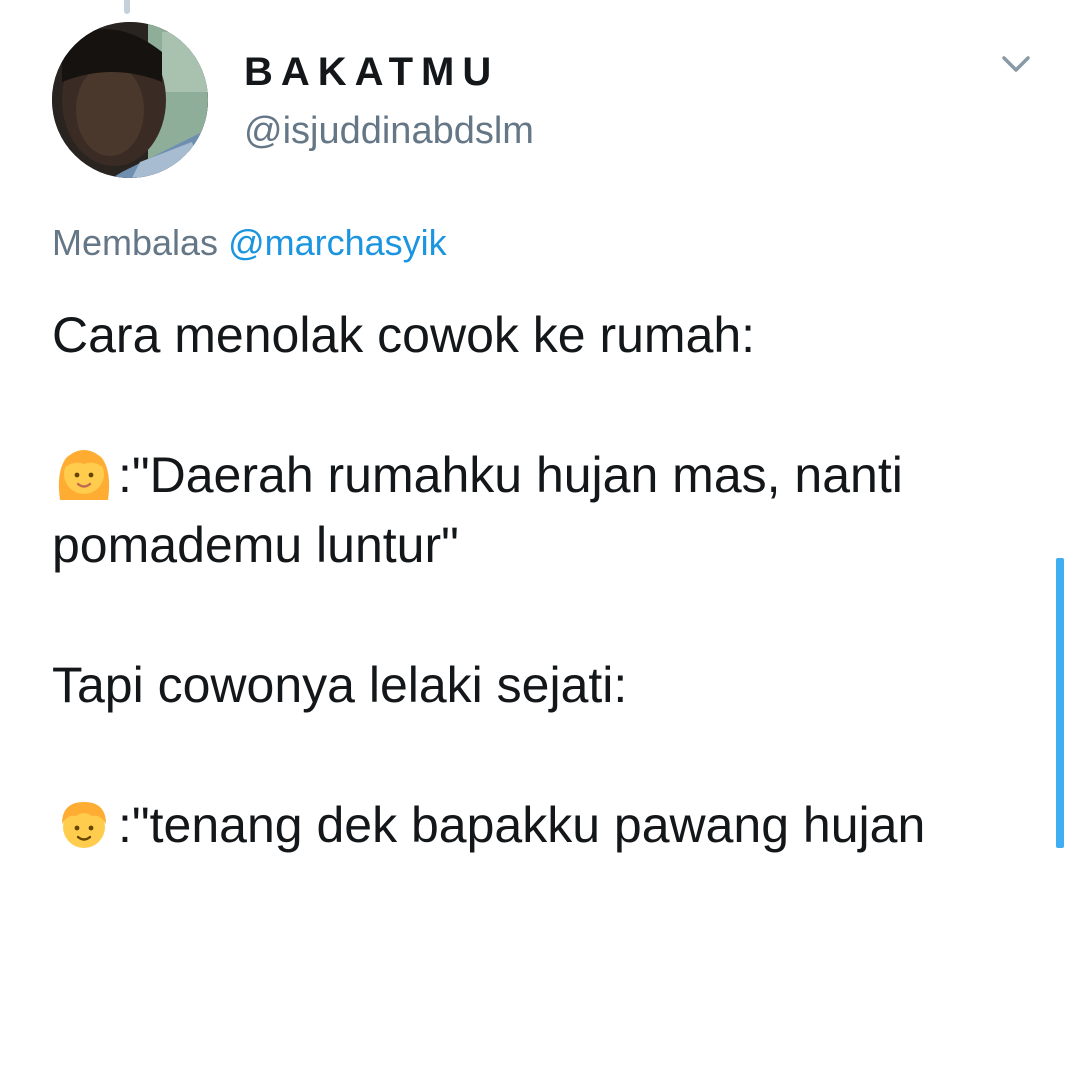 The image size is (1080, 1080). I want to click on reply-context: Membalas @marchasyik, so click(249, 243).